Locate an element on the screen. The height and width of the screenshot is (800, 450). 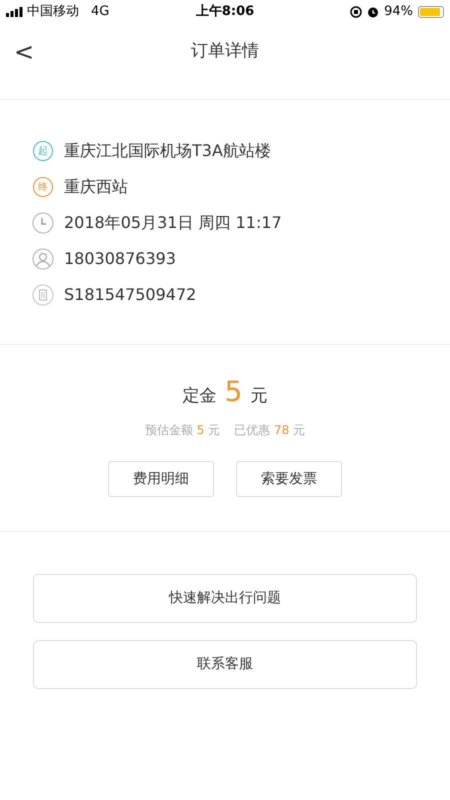
alarm-icon is located at coordinates (373, 12).